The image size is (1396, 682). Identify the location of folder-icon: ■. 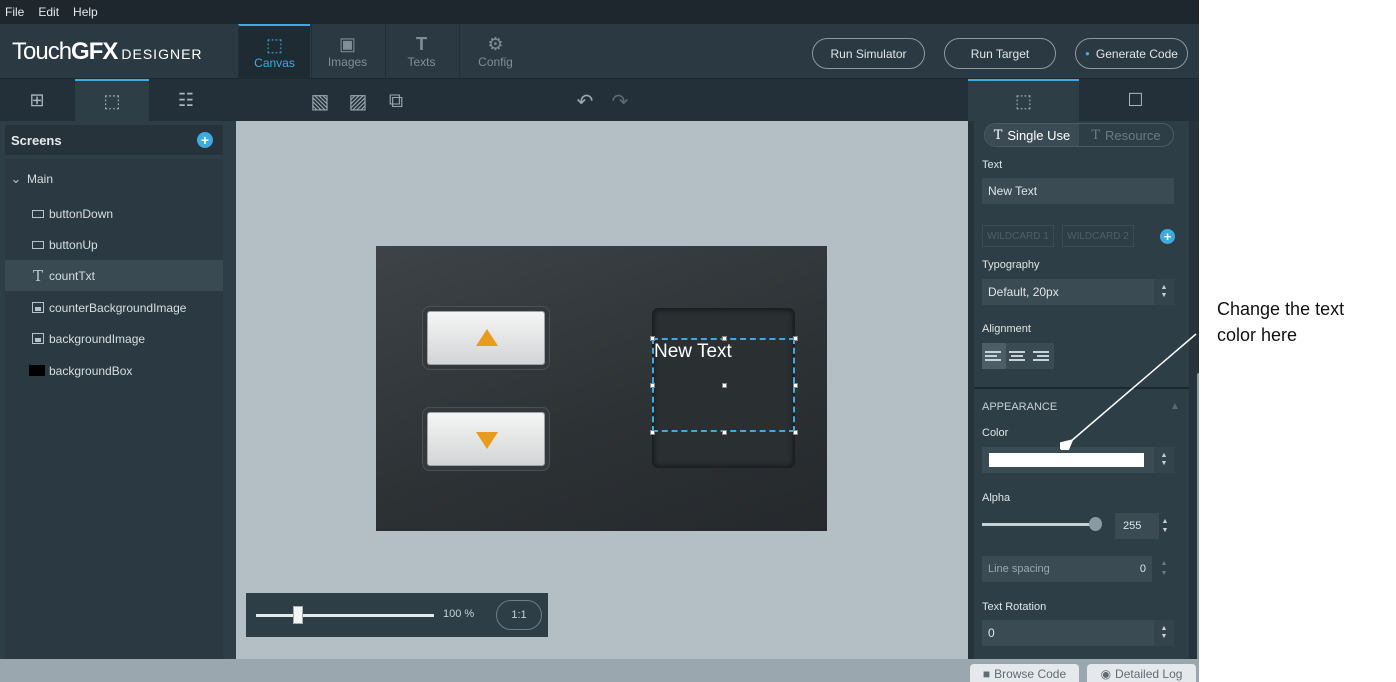
(986, 674).